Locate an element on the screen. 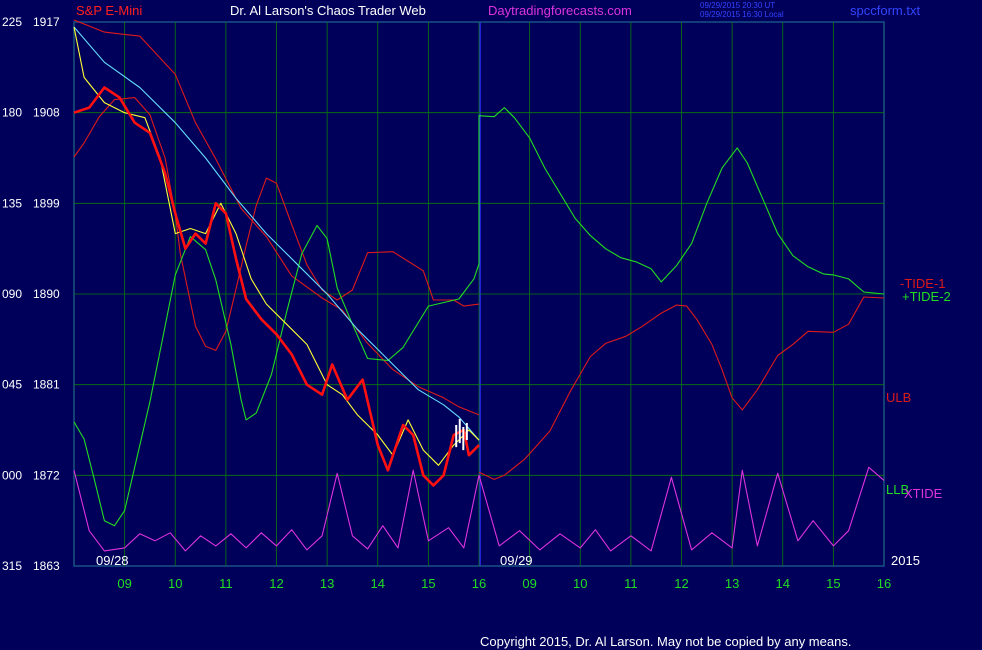 Image resolution: width=982 pixels, height=650 pixels. label-ulb: ULB is located at coordinates (898, 397).